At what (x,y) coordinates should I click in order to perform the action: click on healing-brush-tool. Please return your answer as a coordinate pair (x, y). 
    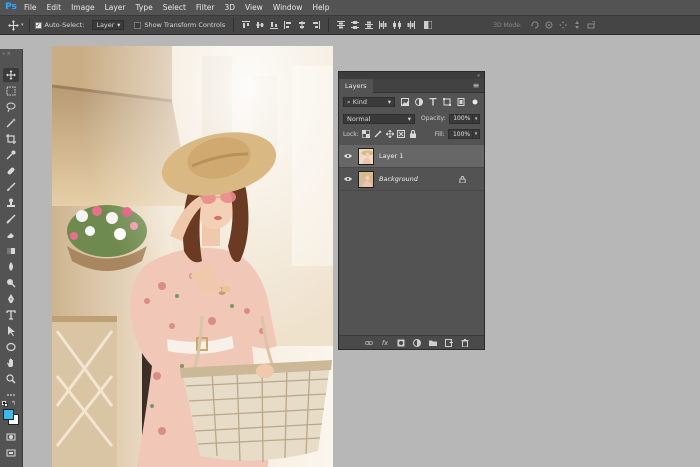
    Looking at the image, I should click on (11, 171).